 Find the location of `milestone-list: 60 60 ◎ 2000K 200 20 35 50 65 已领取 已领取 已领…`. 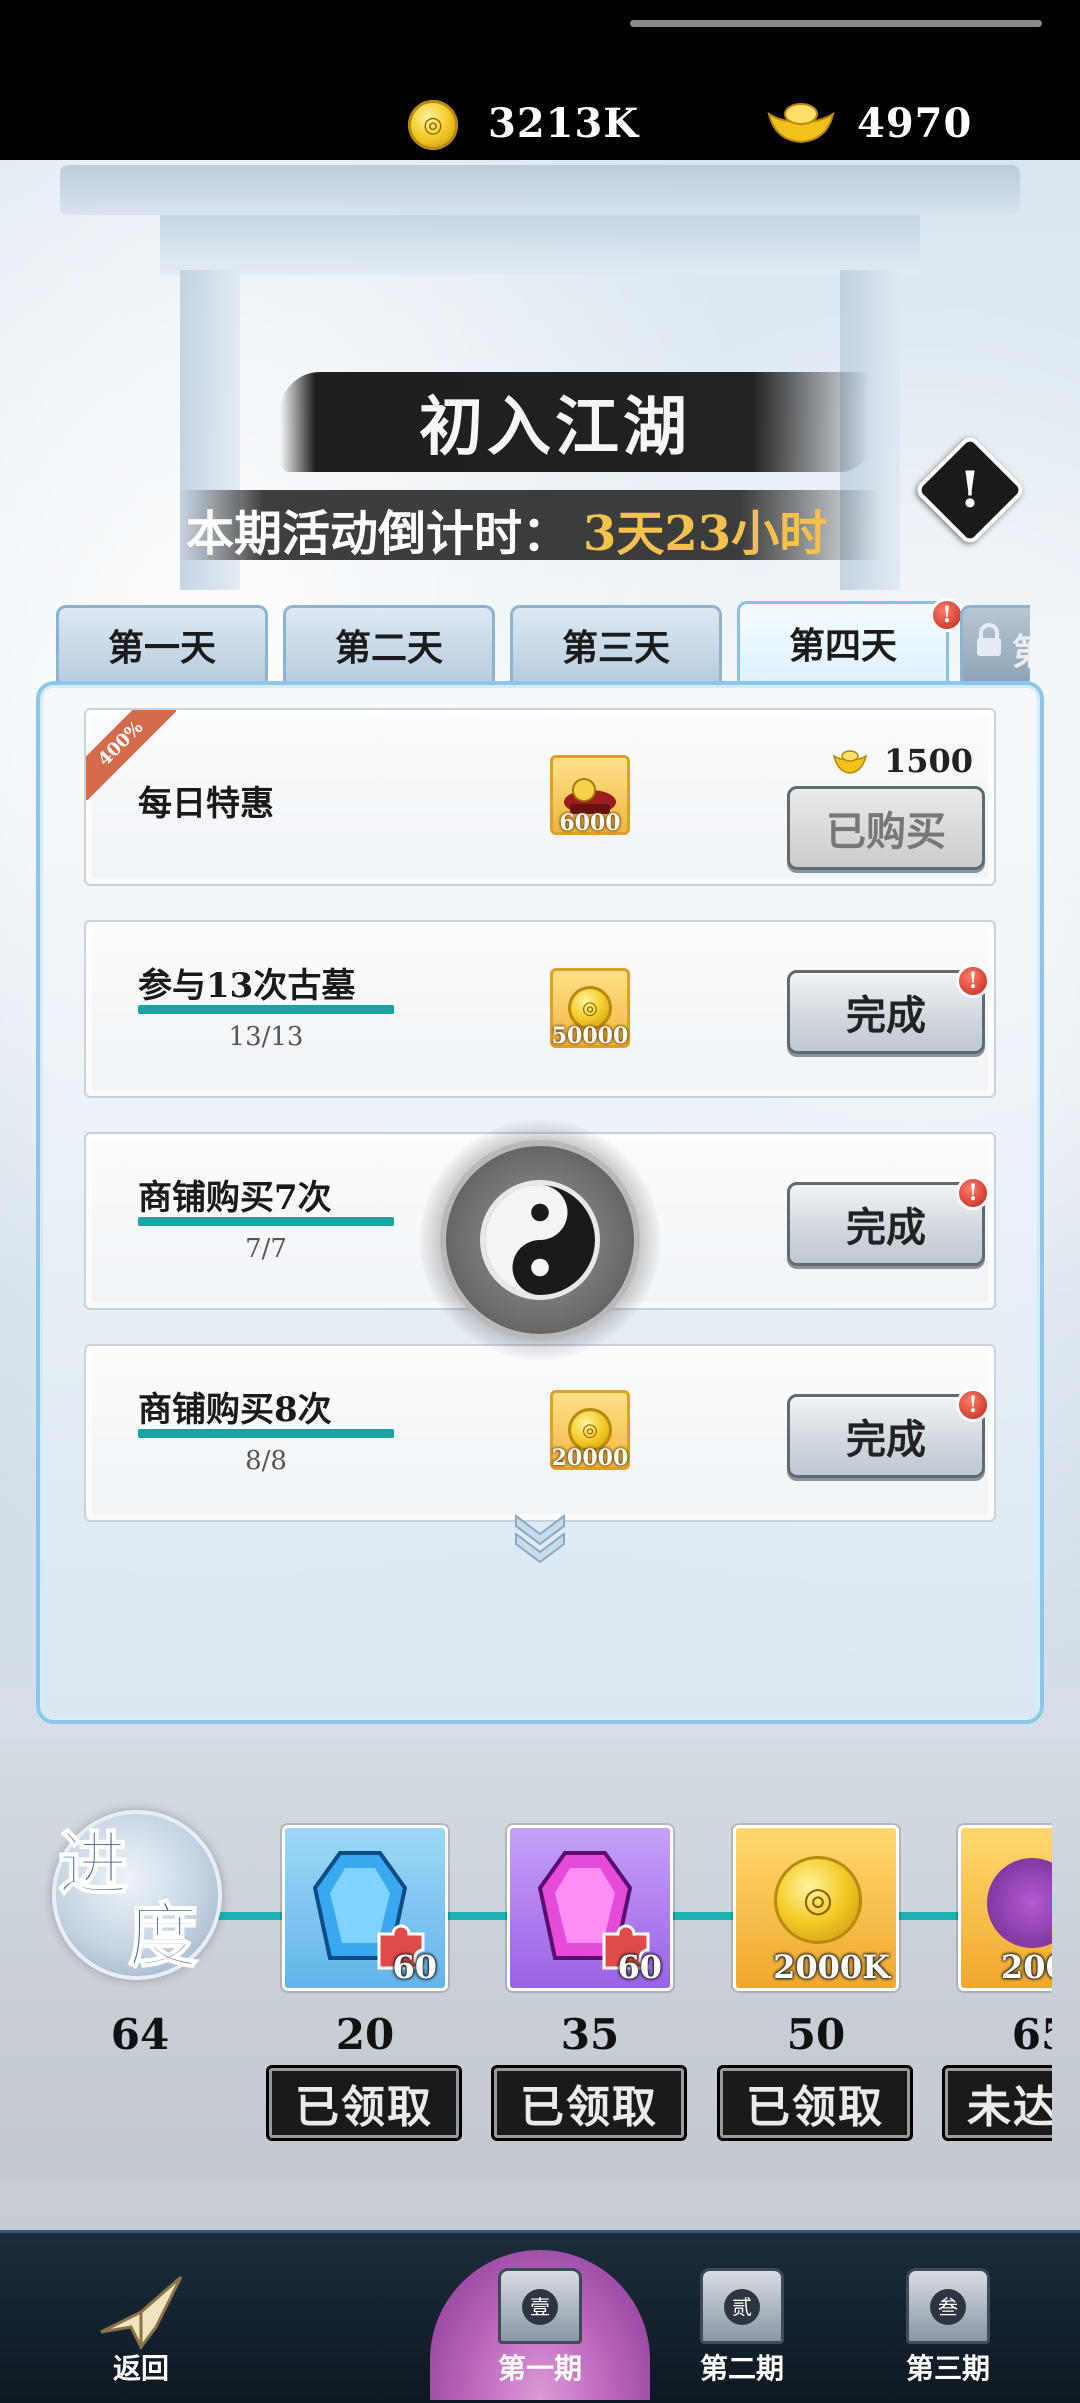

milestone-list: 60 60 ◎ 2000K 200 20 35 50 65 已领取 已领取 已领… is located at coordinates (526, 1980).